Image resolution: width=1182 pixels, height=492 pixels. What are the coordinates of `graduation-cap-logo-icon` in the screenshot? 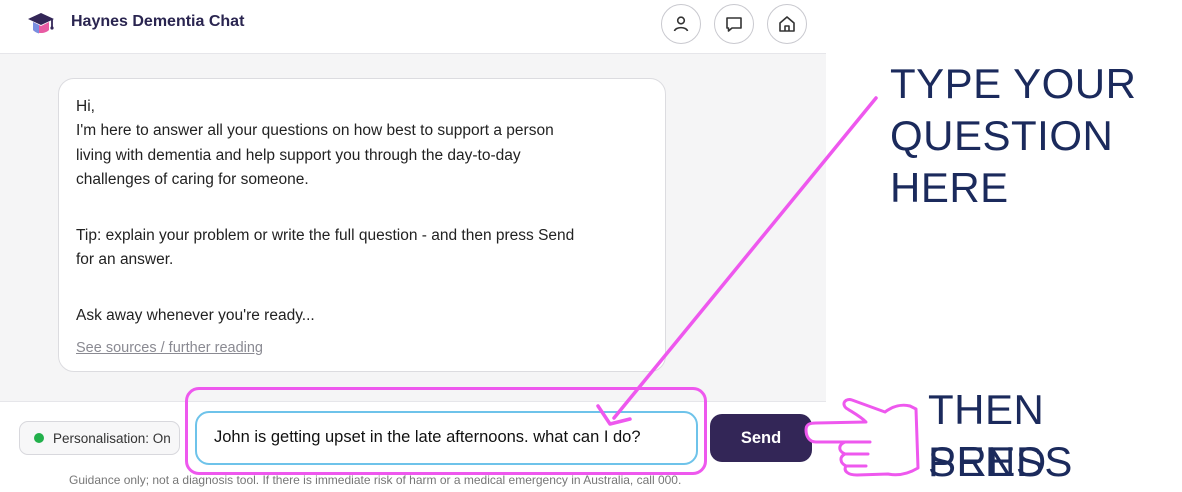 It's located at (41, 23).